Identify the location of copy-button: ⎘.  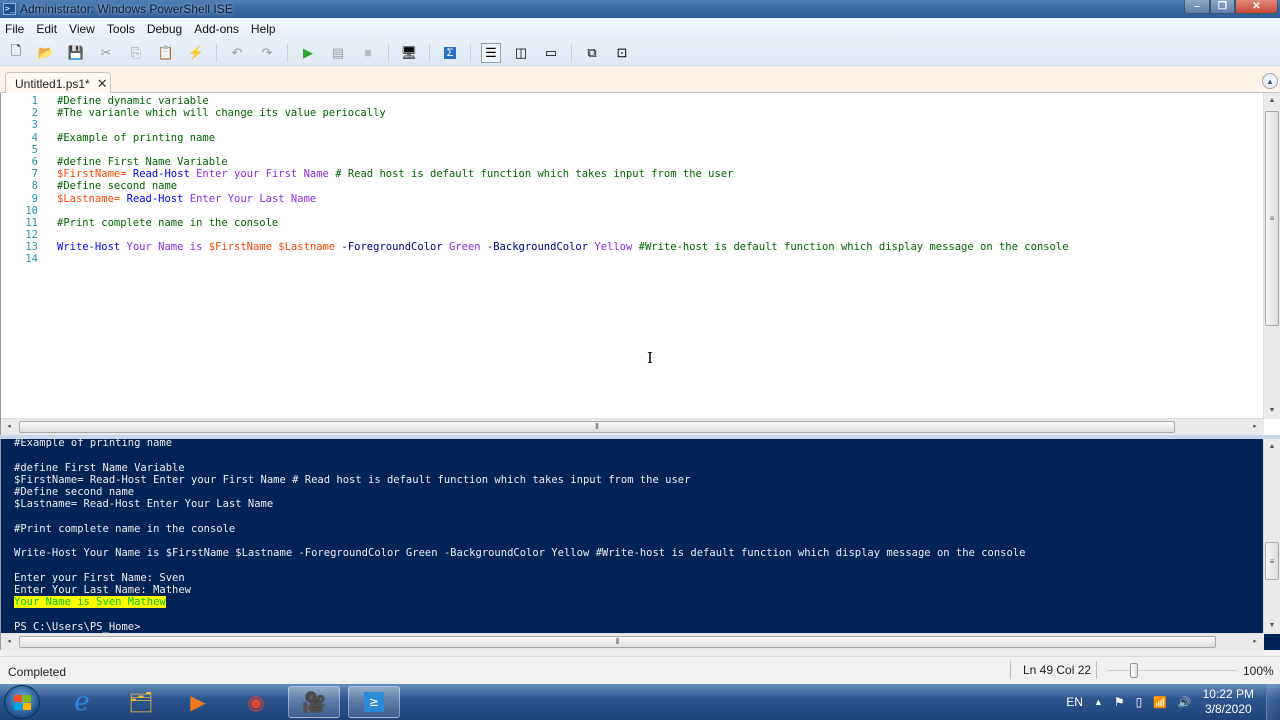
(136, 53).